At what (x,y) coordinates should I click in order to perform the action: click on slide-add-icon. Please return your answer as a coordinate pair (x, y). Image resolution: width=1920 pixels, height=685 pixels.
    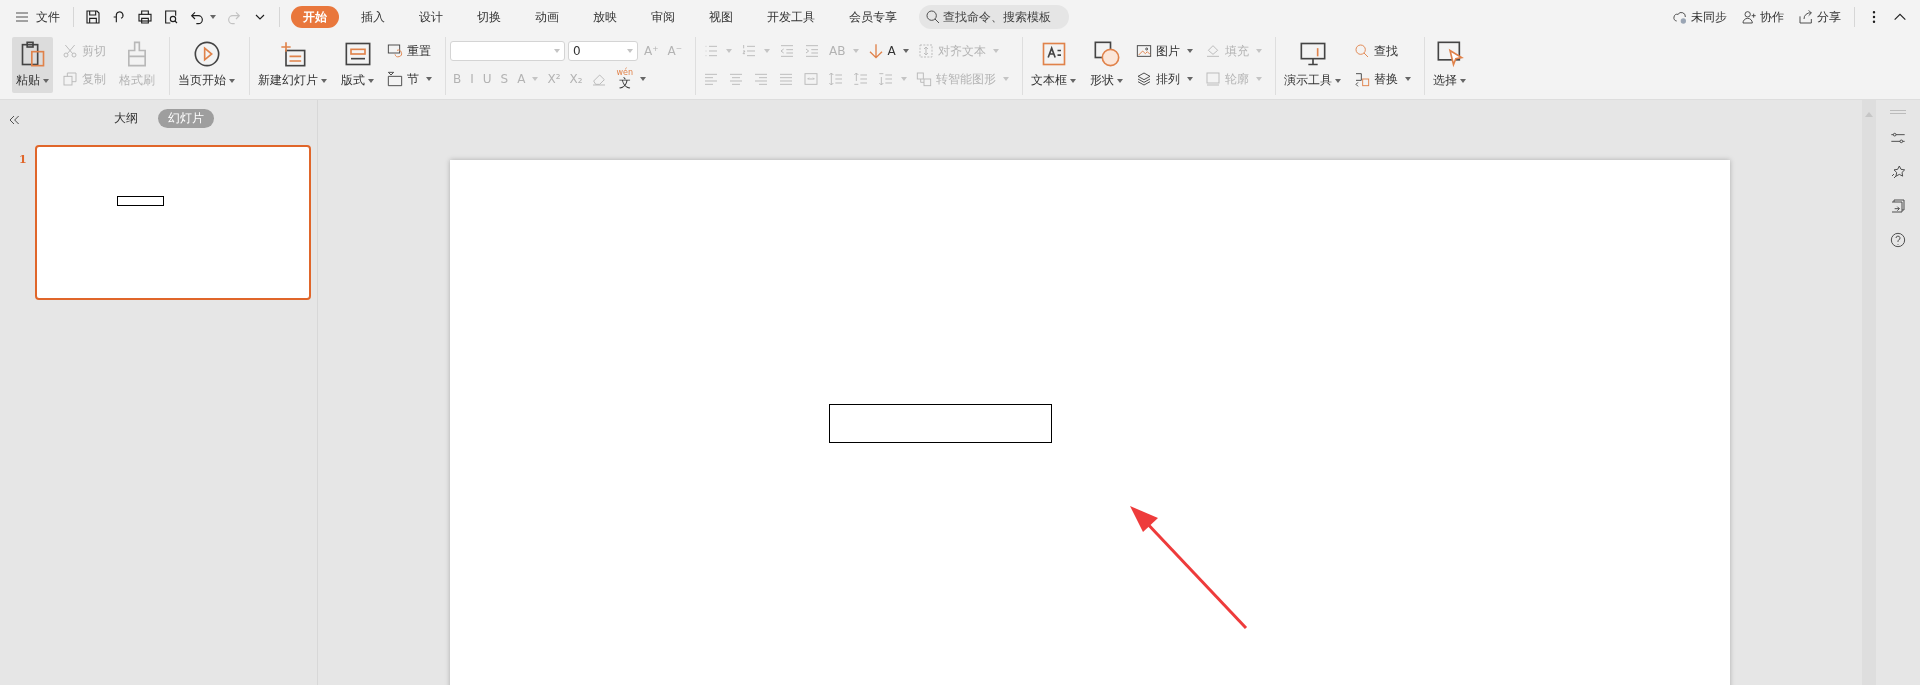
    Looking at the image, I should click on (292, 54).